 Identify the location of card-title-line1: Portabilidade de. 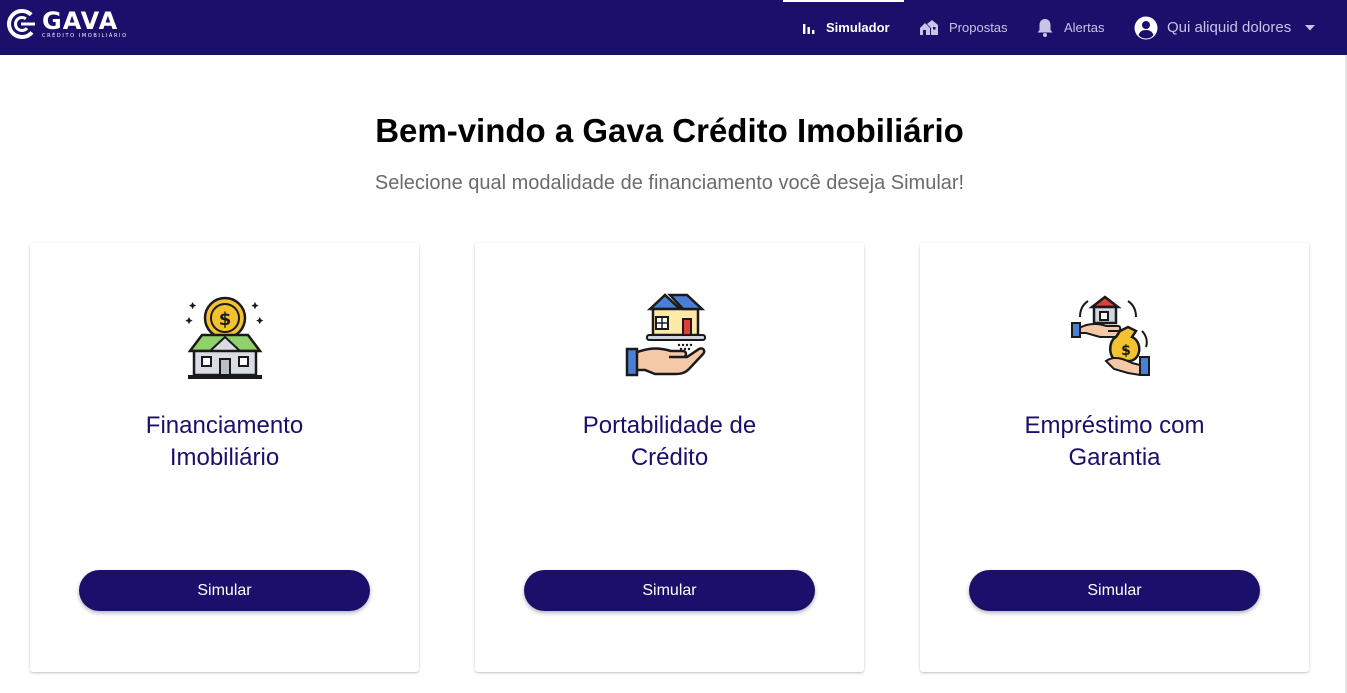
(669, 425).